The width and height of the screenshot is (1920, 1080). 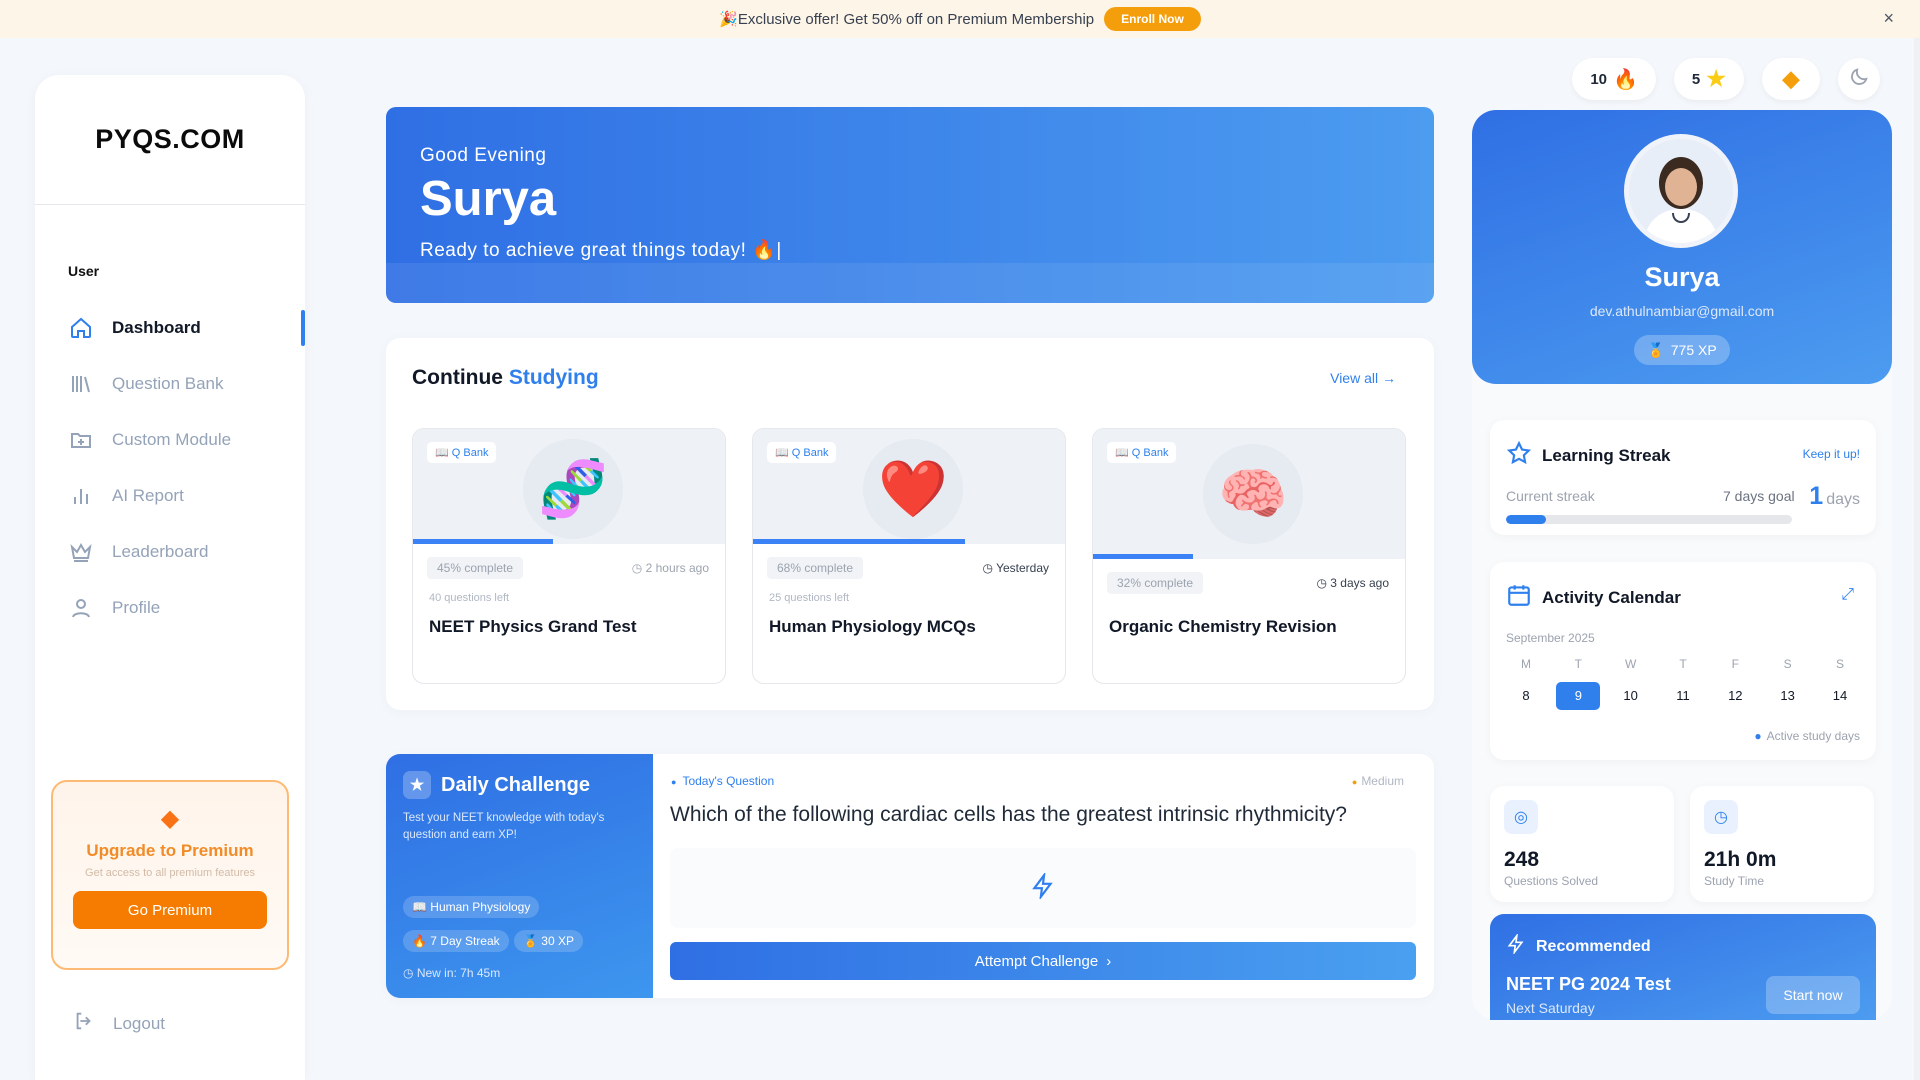 I want to click on card-meta: 45% complete ◷ 2 hours ago, so click(x=568, y=568).